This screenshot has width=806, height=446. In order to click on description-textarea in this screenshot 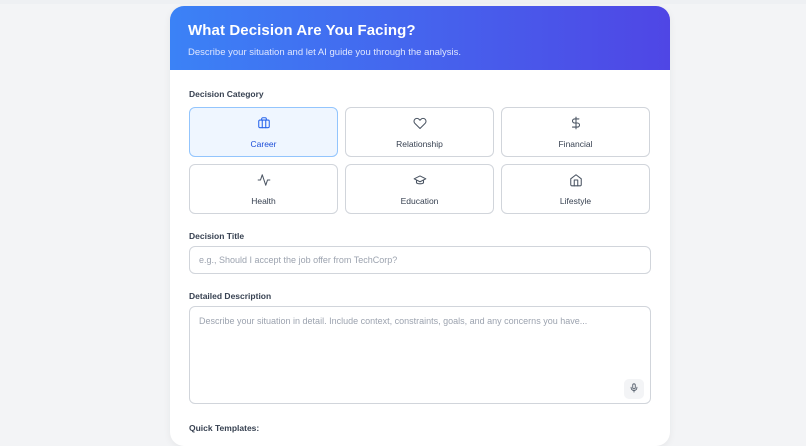, I will do `click(420, 355)`.